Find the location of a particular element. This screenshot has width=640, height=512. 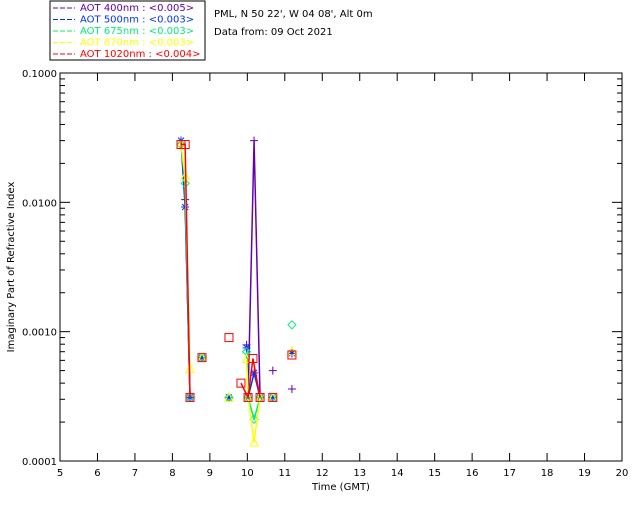

y-axis-label: Imaginary Part of Refractive Index is located at coordinates (11, 267).